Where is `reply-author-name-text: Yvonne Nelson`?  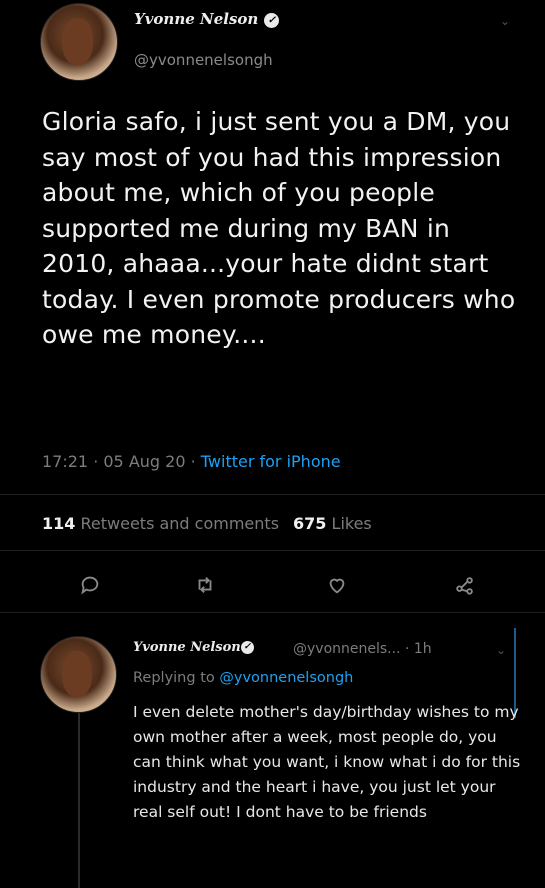 reply-author-name-text: Yvonne Nelson is located at coordinates (187, 647).